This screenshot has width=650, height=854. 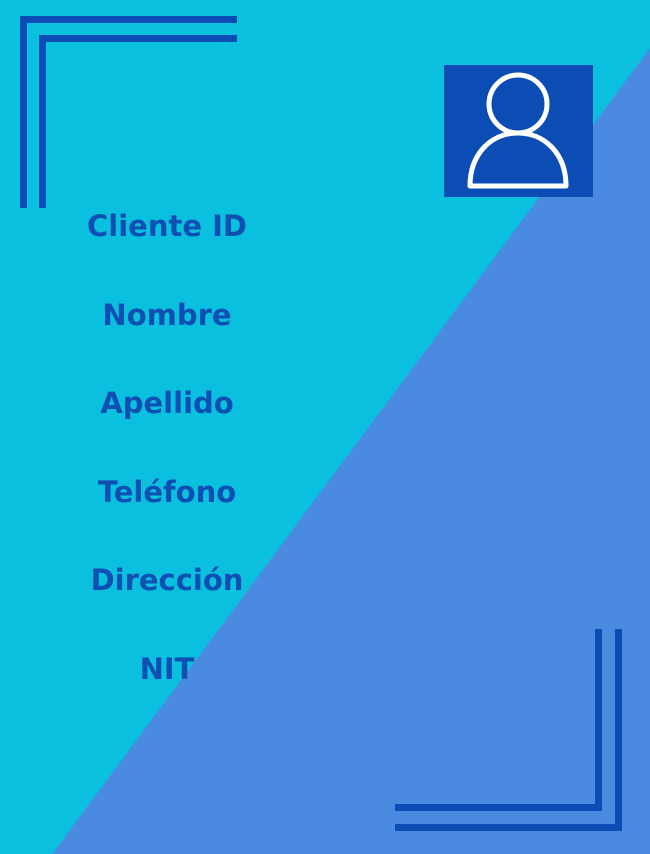 I want to click on avatar, so click(x=518, y=131).